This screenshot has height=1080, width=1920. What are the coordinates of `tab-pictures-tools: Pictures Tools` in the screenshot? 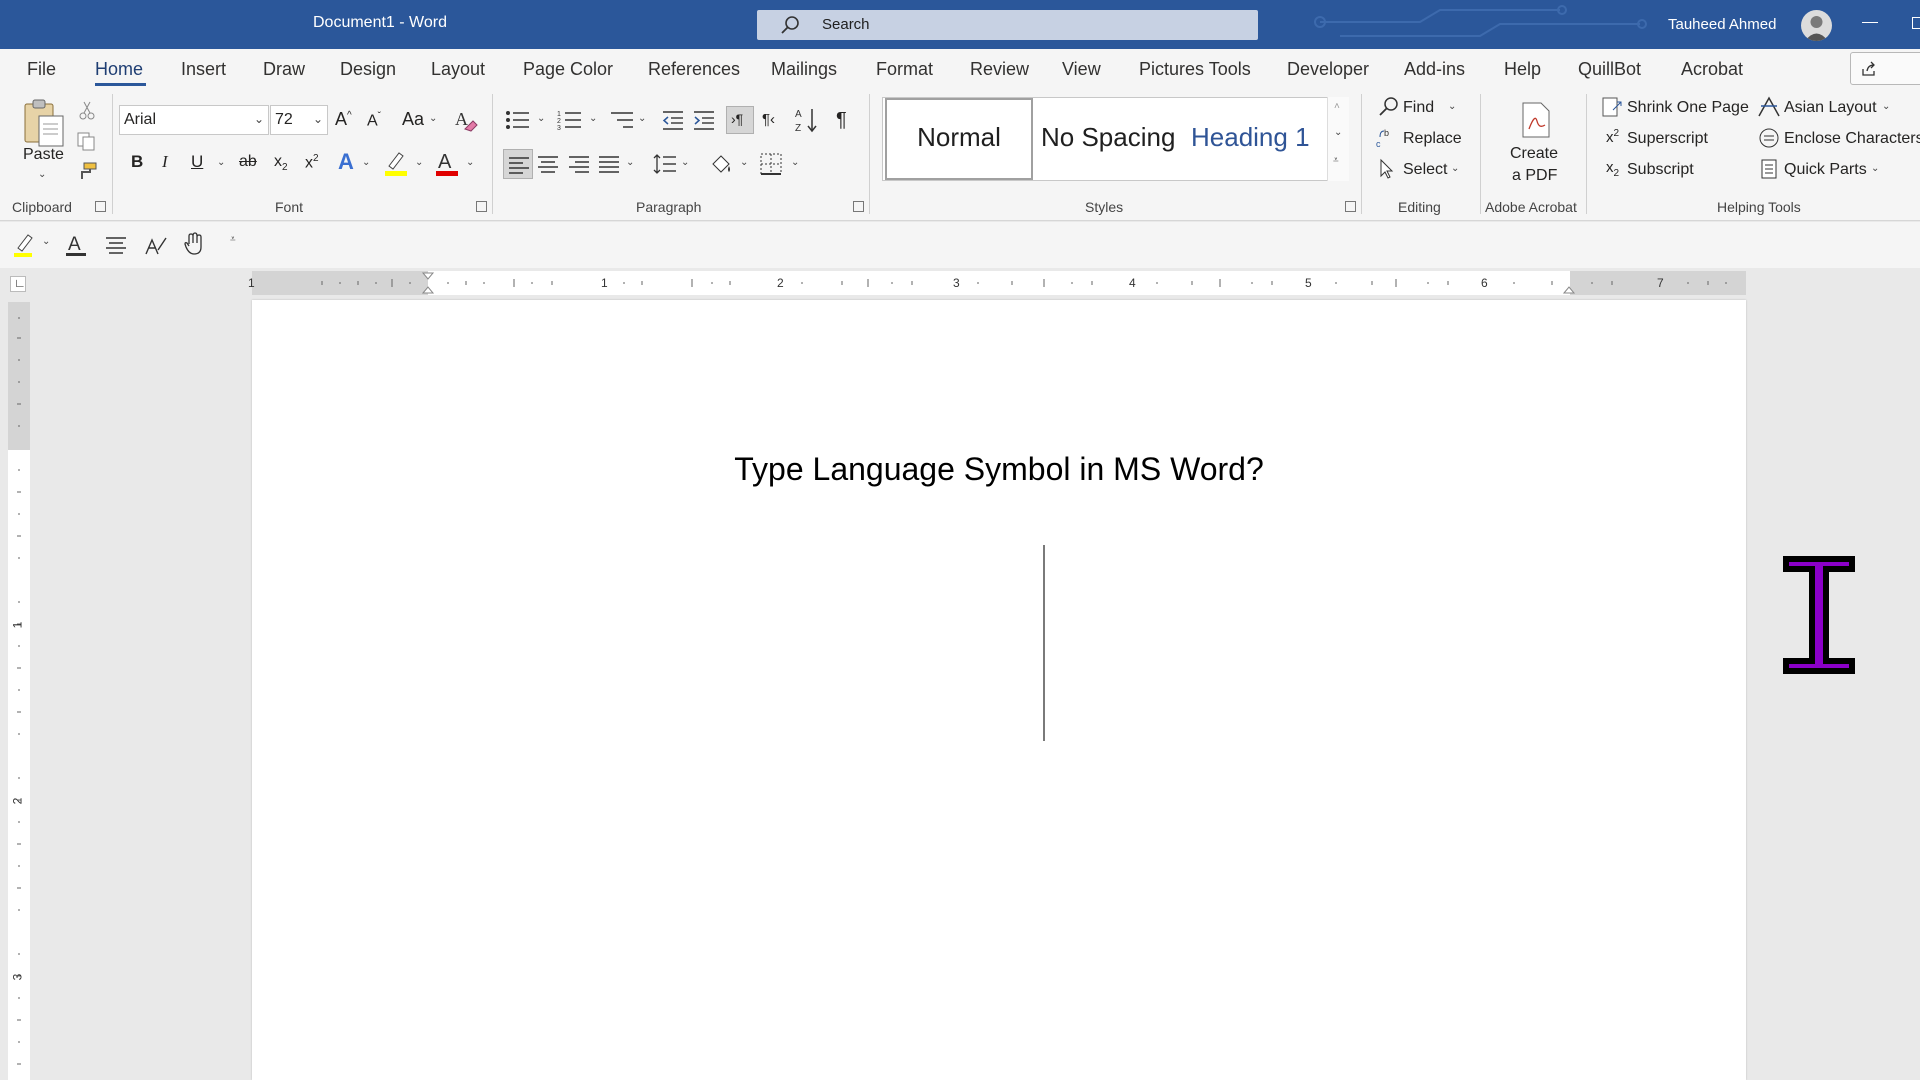 It's located at (1195, 69).